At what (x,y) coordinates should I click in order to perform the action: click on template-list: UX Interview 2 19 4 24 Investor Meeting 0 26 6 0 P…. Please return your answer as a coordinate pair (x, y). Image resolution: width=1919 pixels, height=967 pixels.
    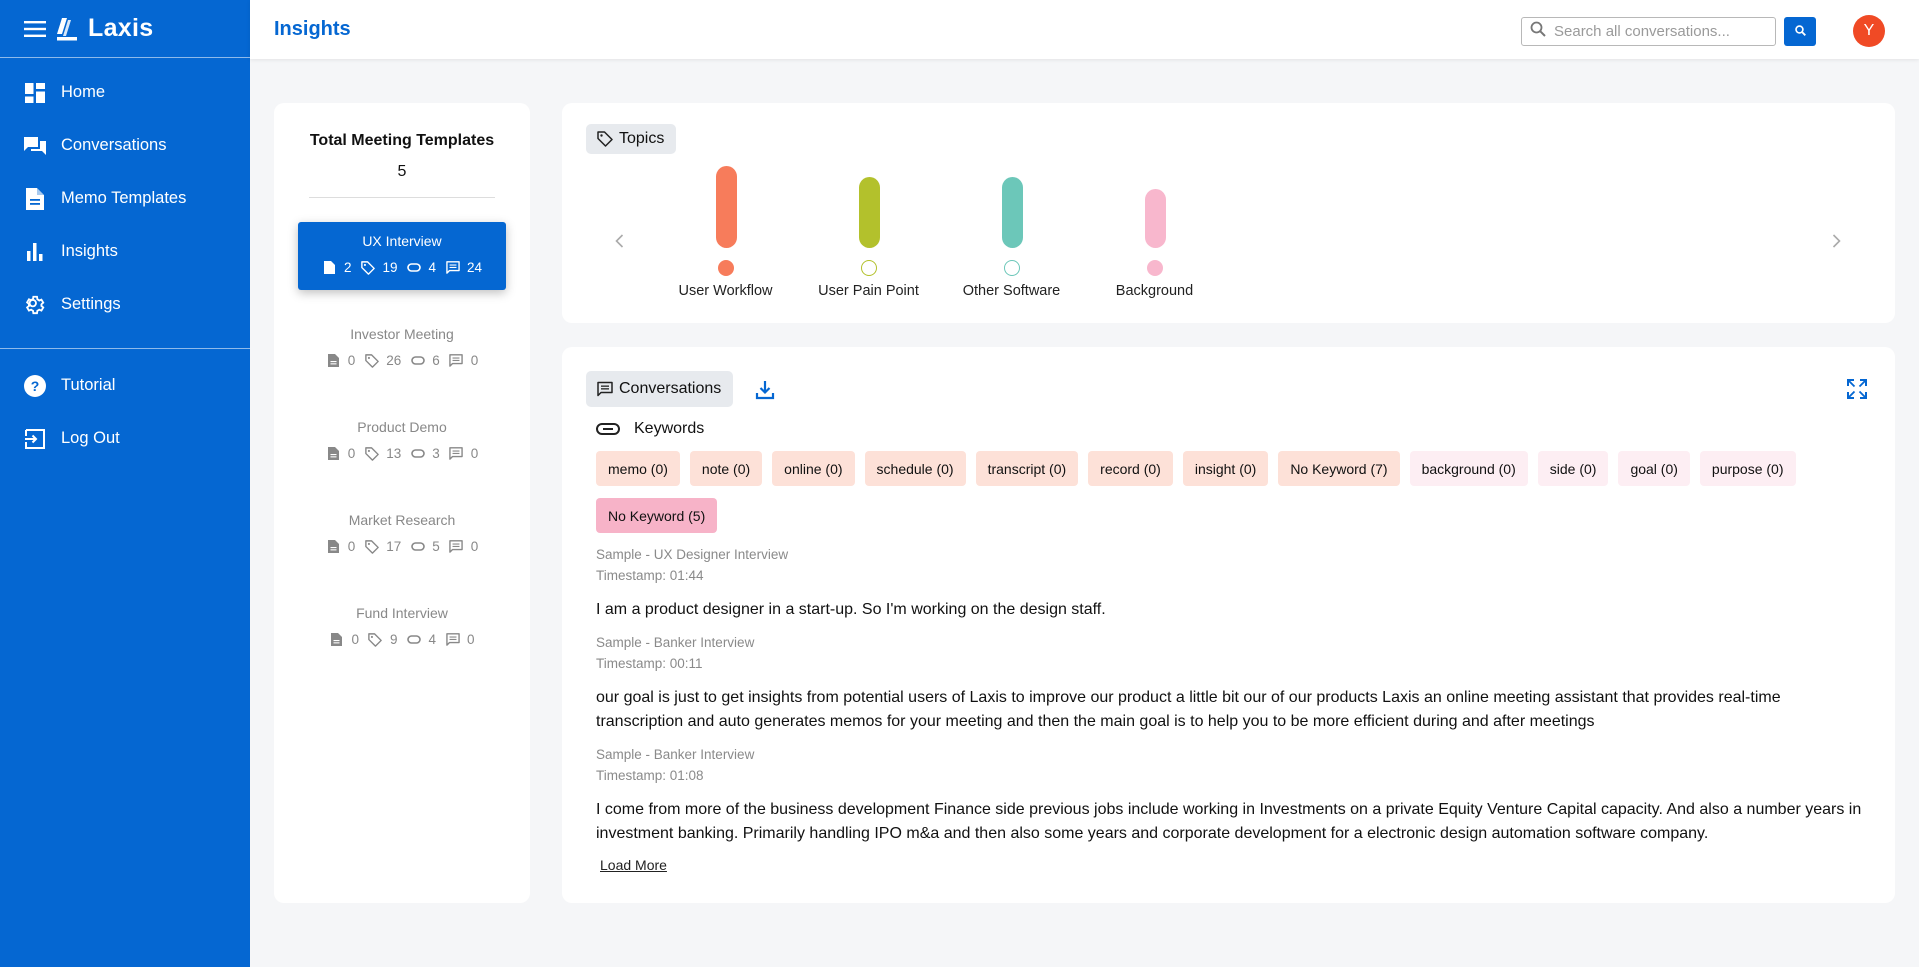
    Looking at the image, I should click on (402, 442).